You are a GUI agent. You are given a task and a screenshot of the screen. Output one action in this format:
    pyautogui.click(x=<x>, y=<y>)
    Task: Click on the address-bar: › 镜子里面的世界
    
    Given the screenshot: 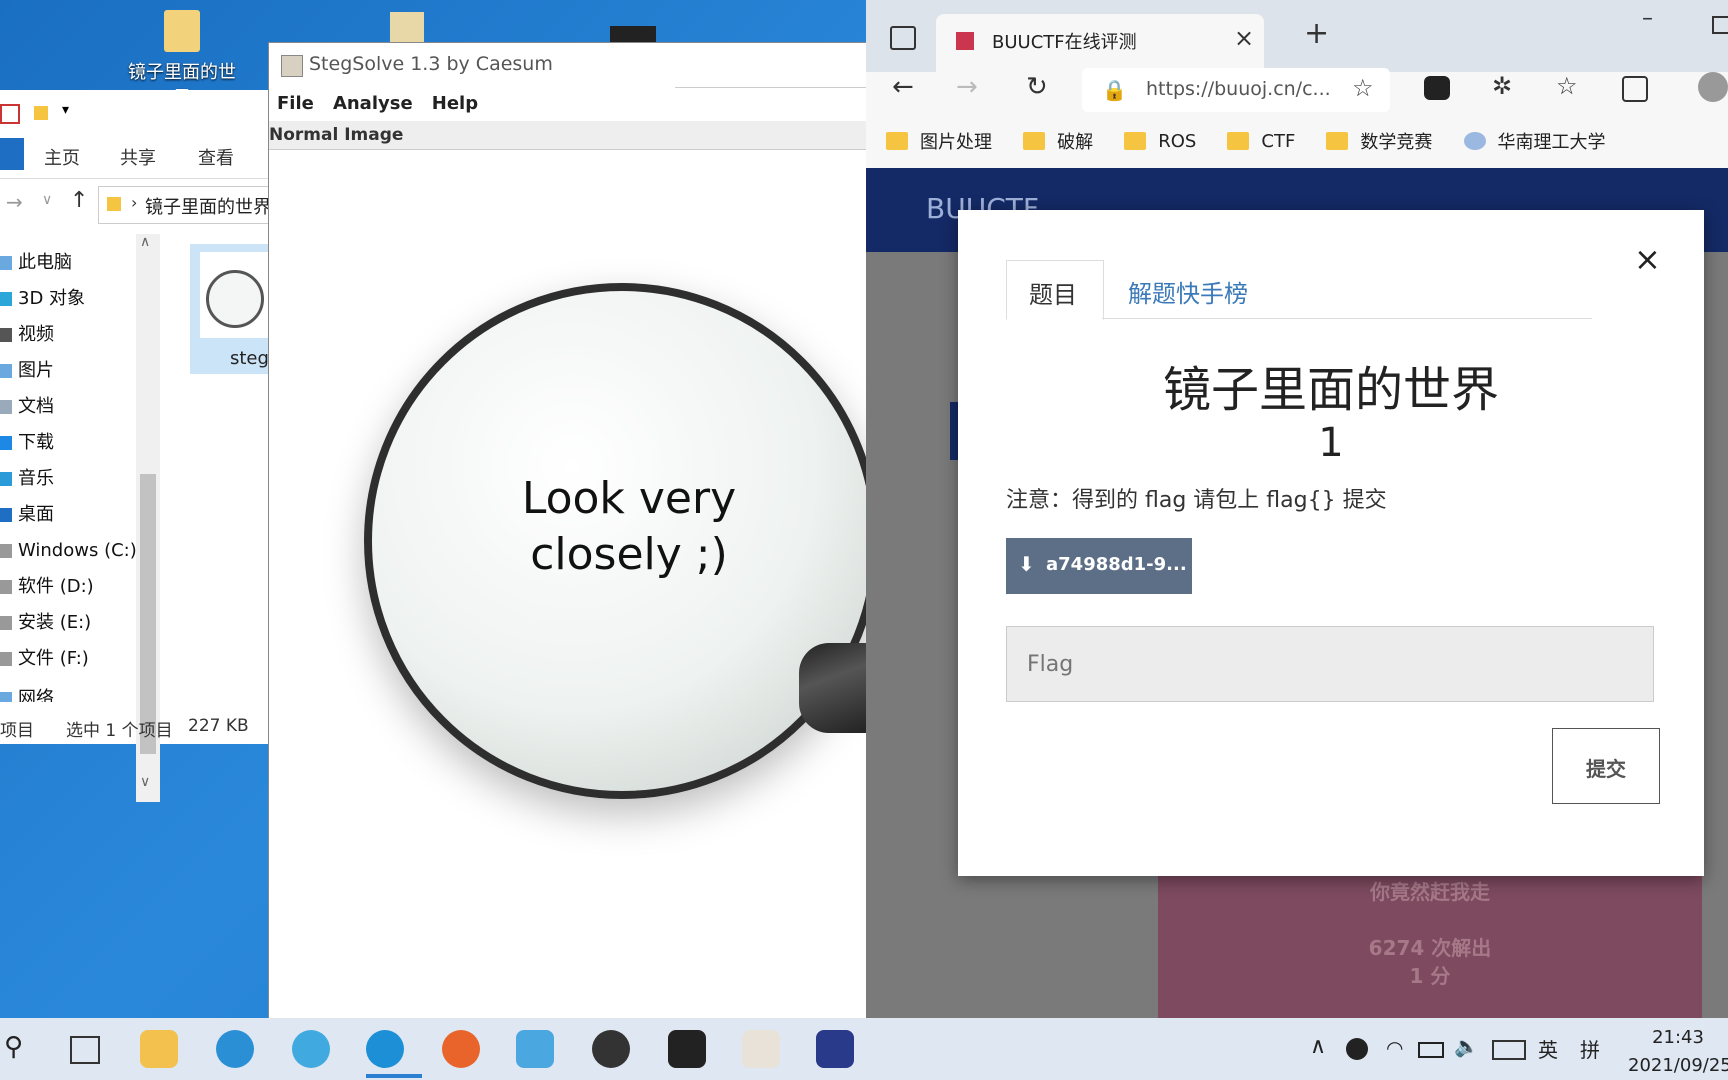 What is the action you would take?
    pyautogui.click(x=184, y=205)
    